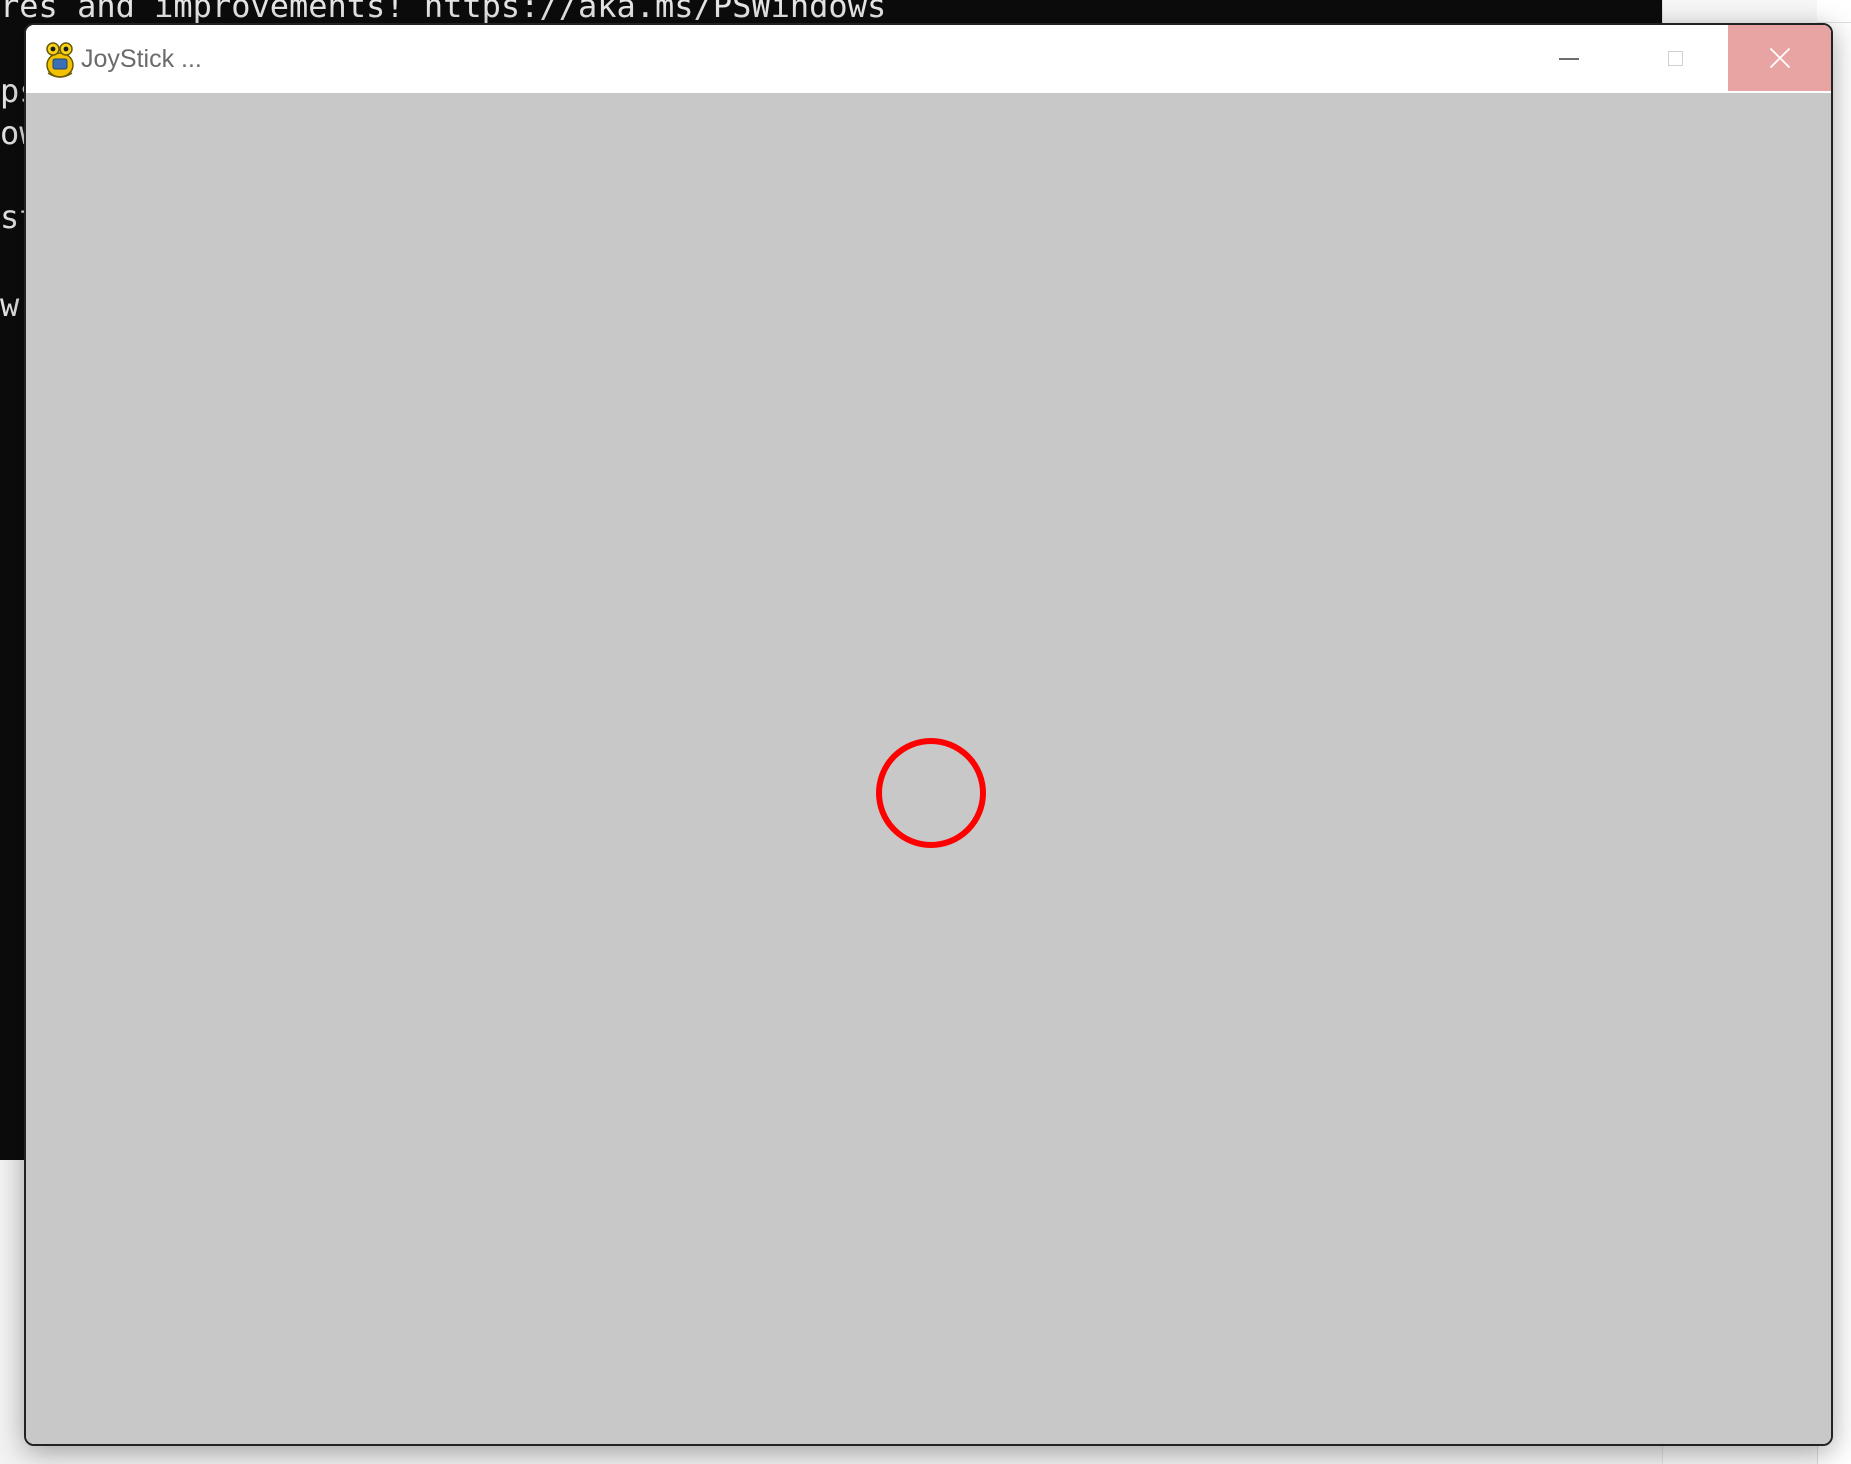 This screenshot has height=1464, width=1851. I want to click on close-button, so click(1779, 58).